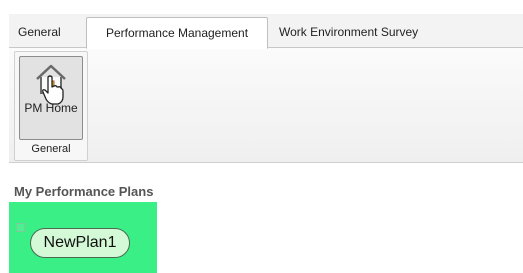 This screenshot has height=273, width=523. I want to click on hand-cursor-icon, so click(53, 90).